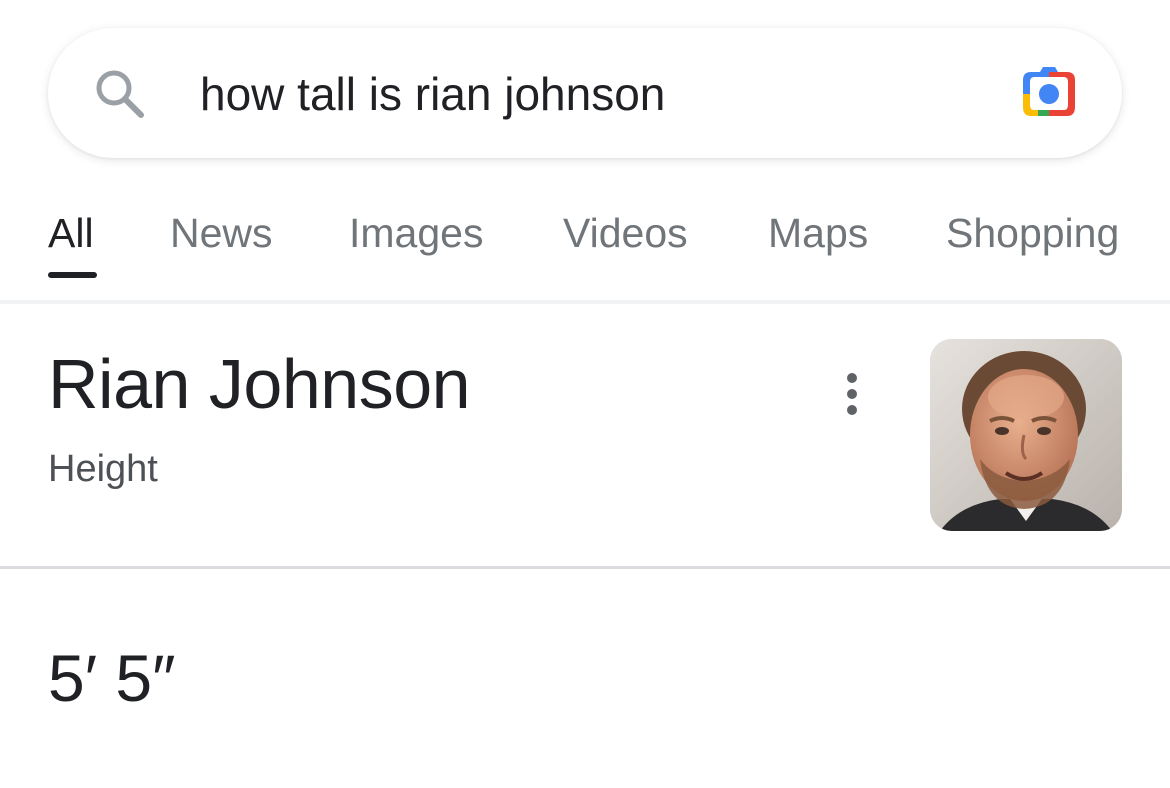 The width and height of the screenshot is (1170, 788). What do you see at coordinates (585, 302) in the screenshot?
I see `tabs-divider` at bounding box center [585, 302].